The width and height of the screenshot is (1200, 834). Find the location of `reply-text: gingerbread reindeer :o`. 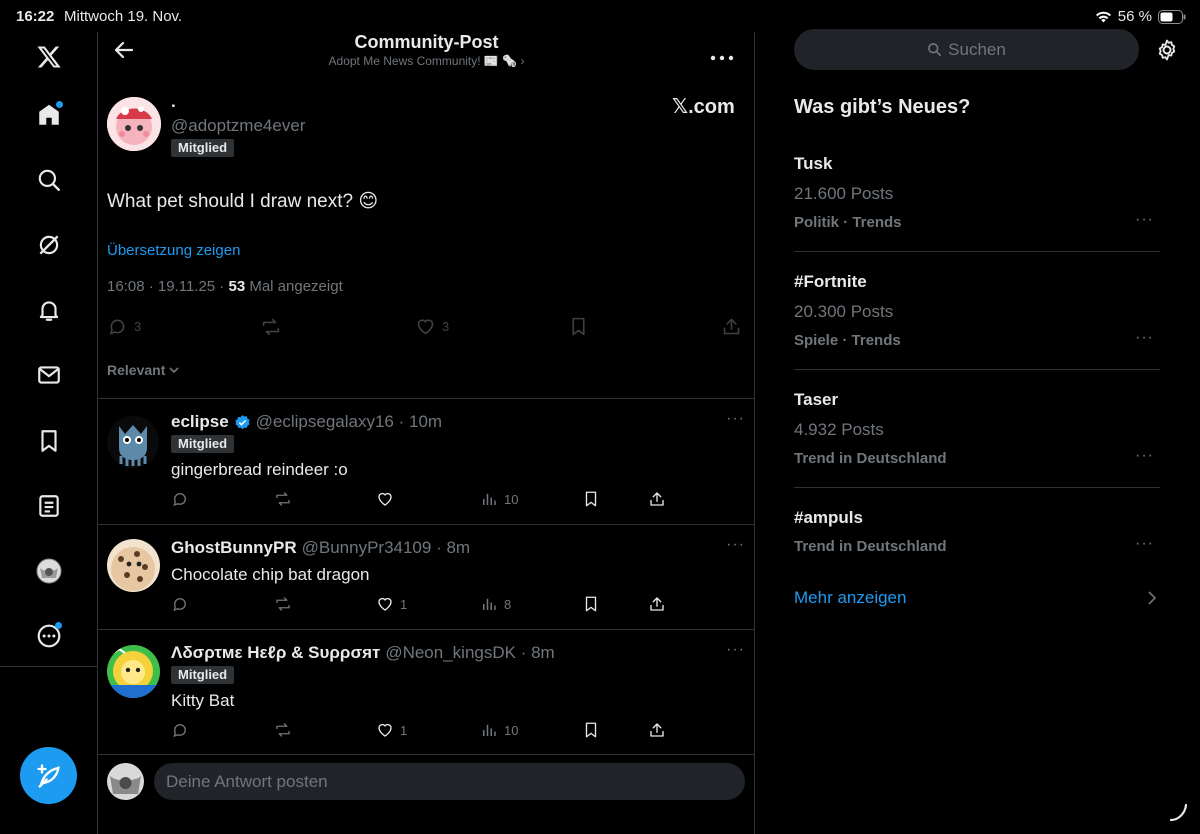

reply-text: gingerbread reindeer :o is located at coordinates (259, 469).